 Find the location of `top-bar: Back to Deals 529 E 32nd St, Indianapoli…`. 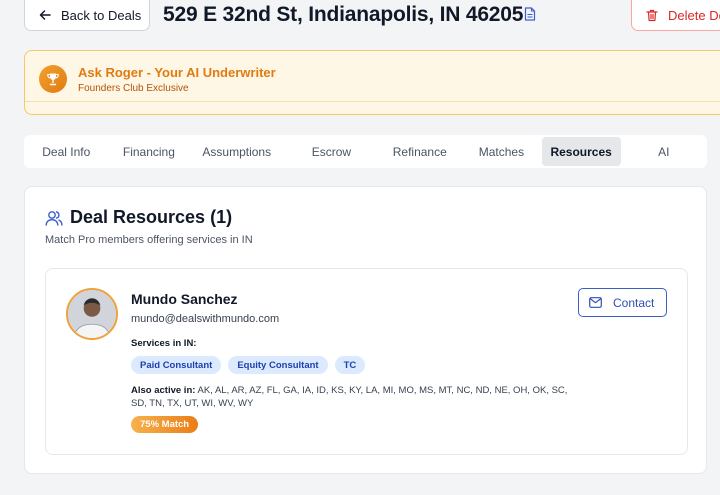

top-bar: Back to Deals 529 E 32nd St, Indianapoli… is located at coordinates (360, 22).